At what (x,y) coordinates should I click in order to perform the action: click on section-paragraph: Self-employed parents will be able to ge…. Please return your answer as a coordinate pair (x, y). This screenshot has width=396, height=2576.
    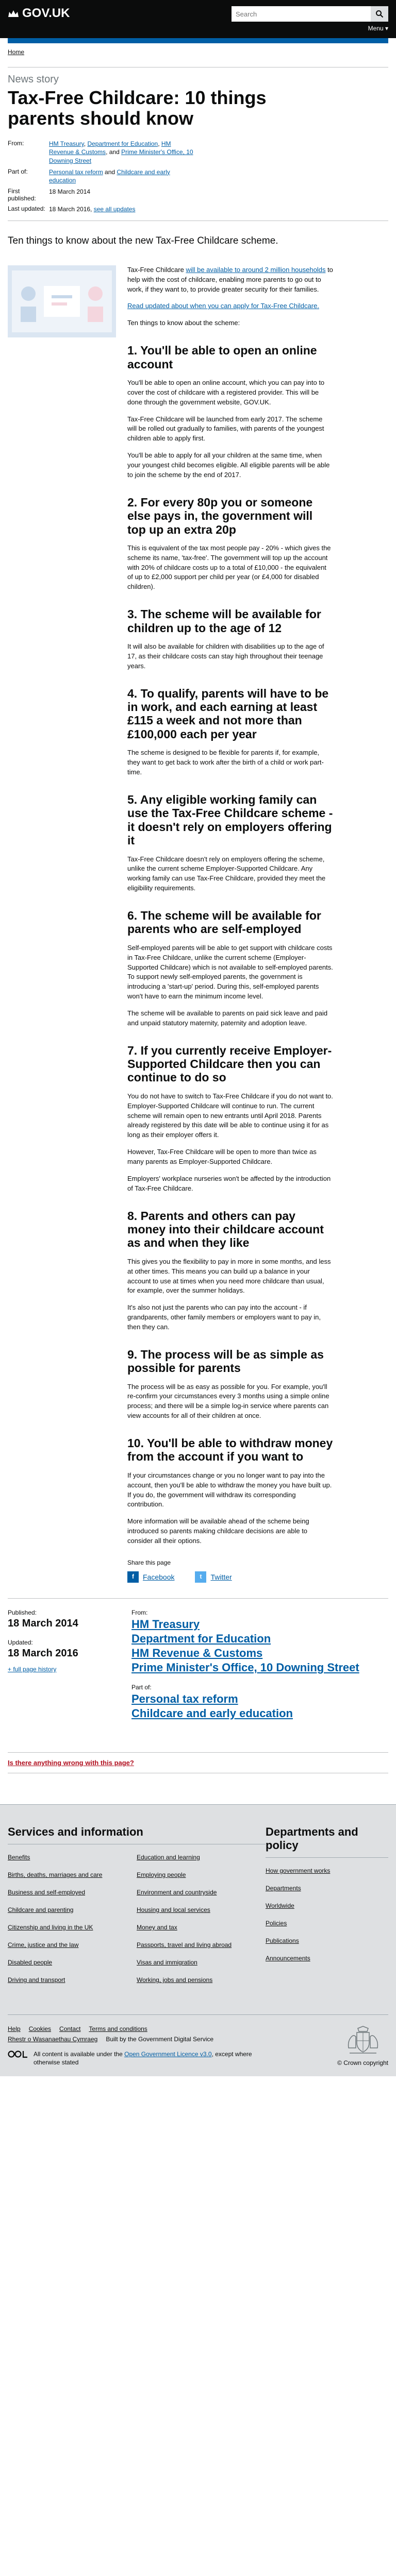
    Looking at the image, I should click on (230, 972).